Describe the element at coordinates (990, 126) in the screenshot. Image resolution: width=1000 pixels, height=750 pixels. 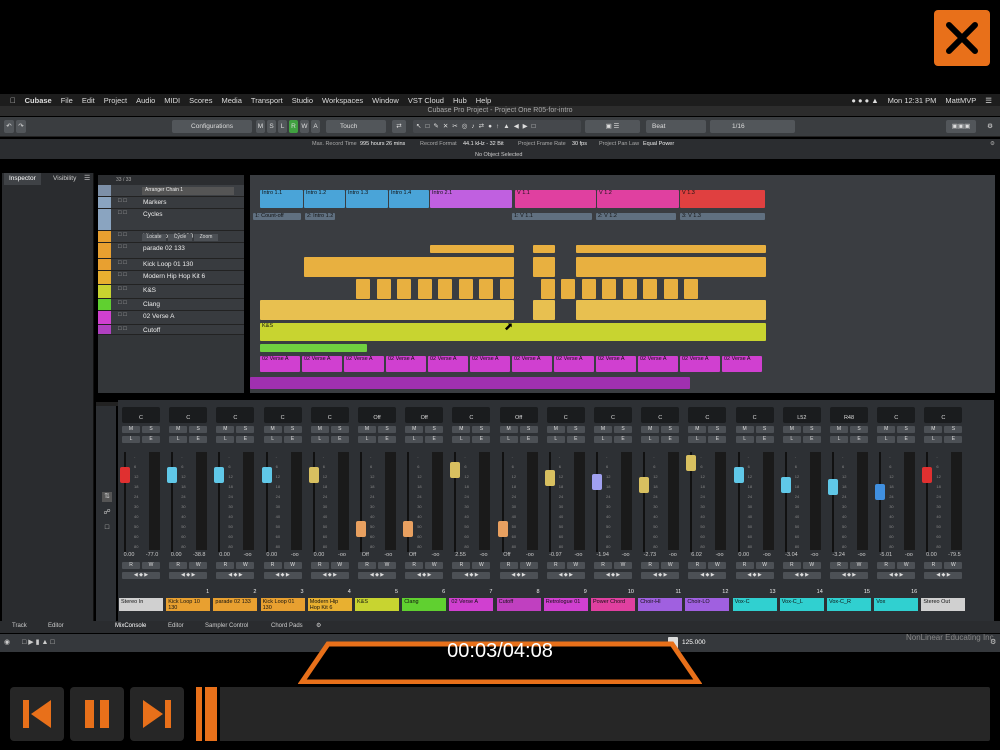
I see `settings-gear-icon: ⚙` at that location.